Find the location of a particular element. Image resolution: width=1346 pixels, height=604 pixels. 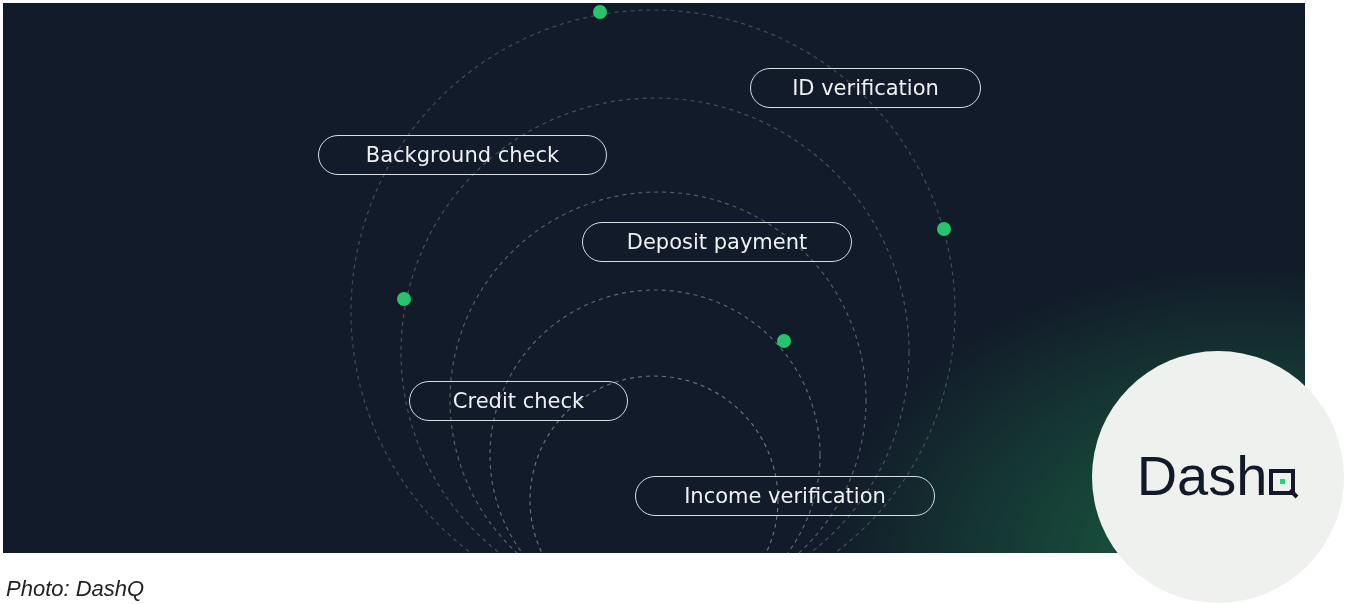

photo-caption: Photo: DashQ is located at coordinates (75, 588).